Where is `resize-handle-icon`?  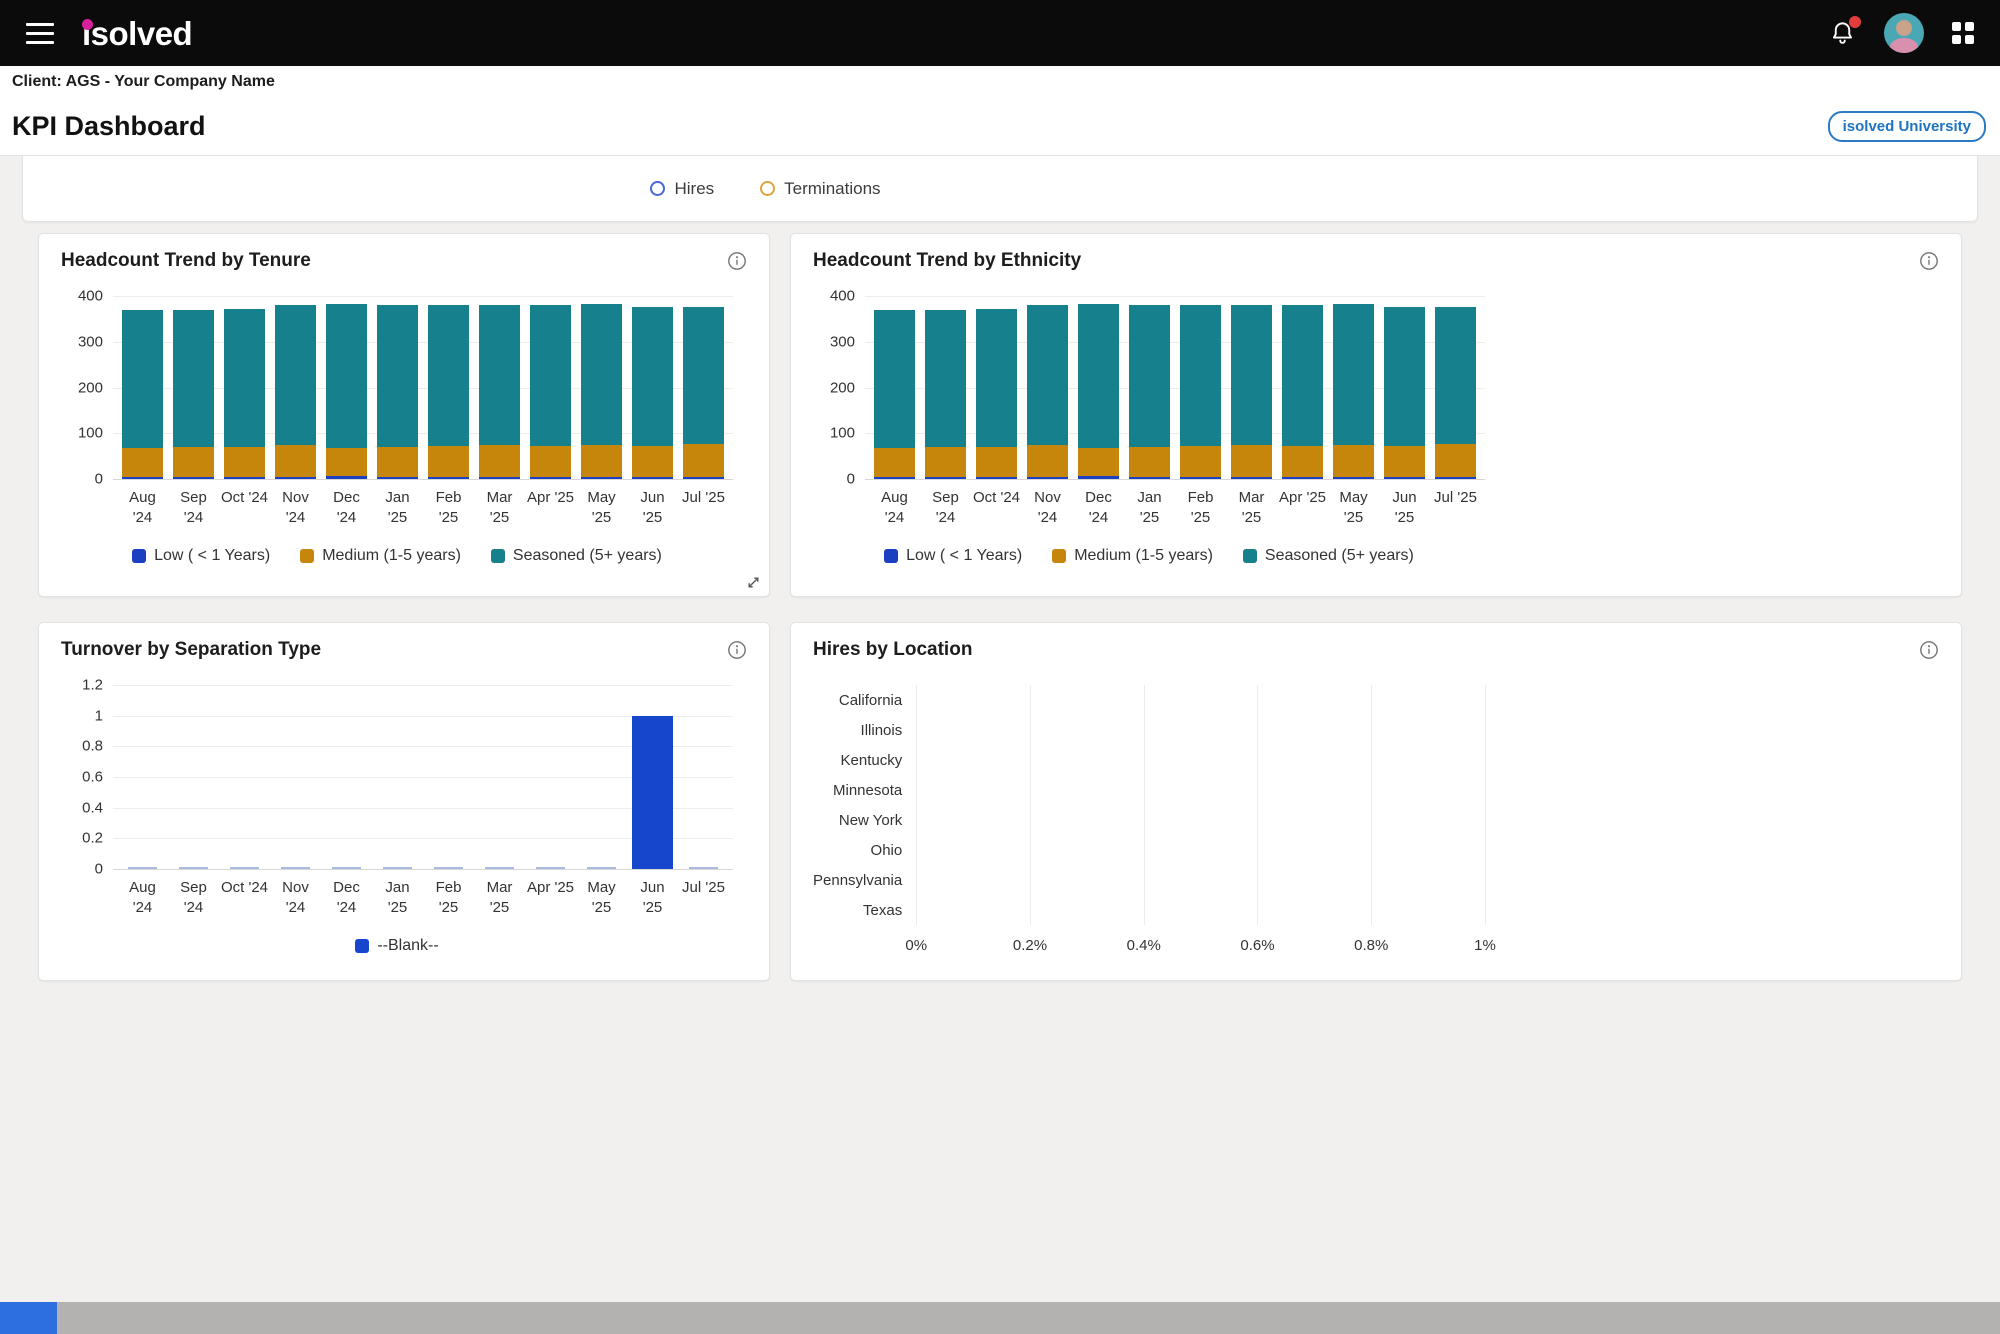 resize-handle-icon is located at coordinates (753, 582).